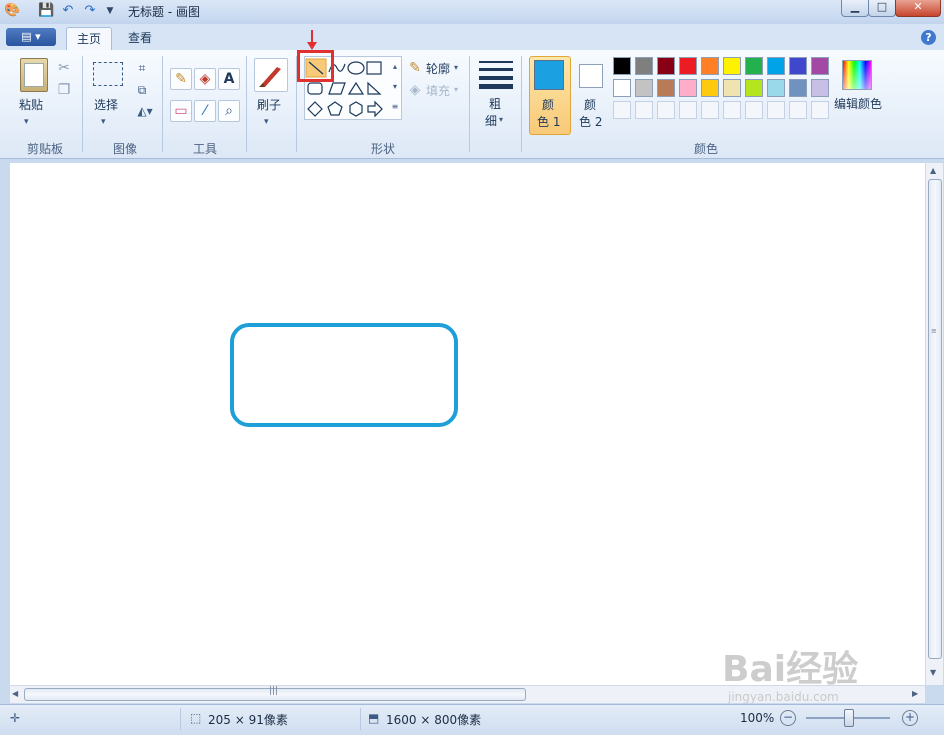 The image size is (944, 735). Describe the element at coordinates (382, 149) in the screenshot. I see `group-label-shapes: 形状` at that location.